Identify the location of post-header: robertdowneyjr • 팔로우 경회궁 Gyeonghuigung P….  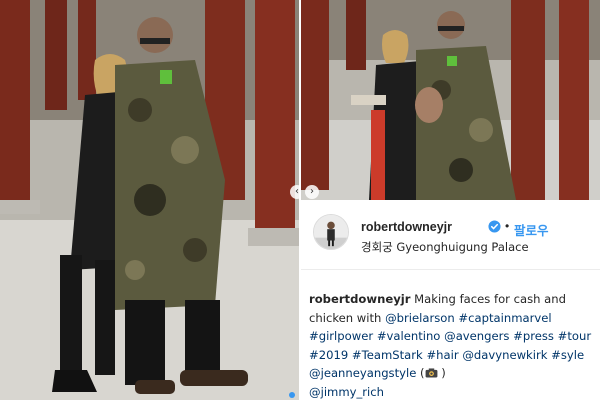
(450, 235).